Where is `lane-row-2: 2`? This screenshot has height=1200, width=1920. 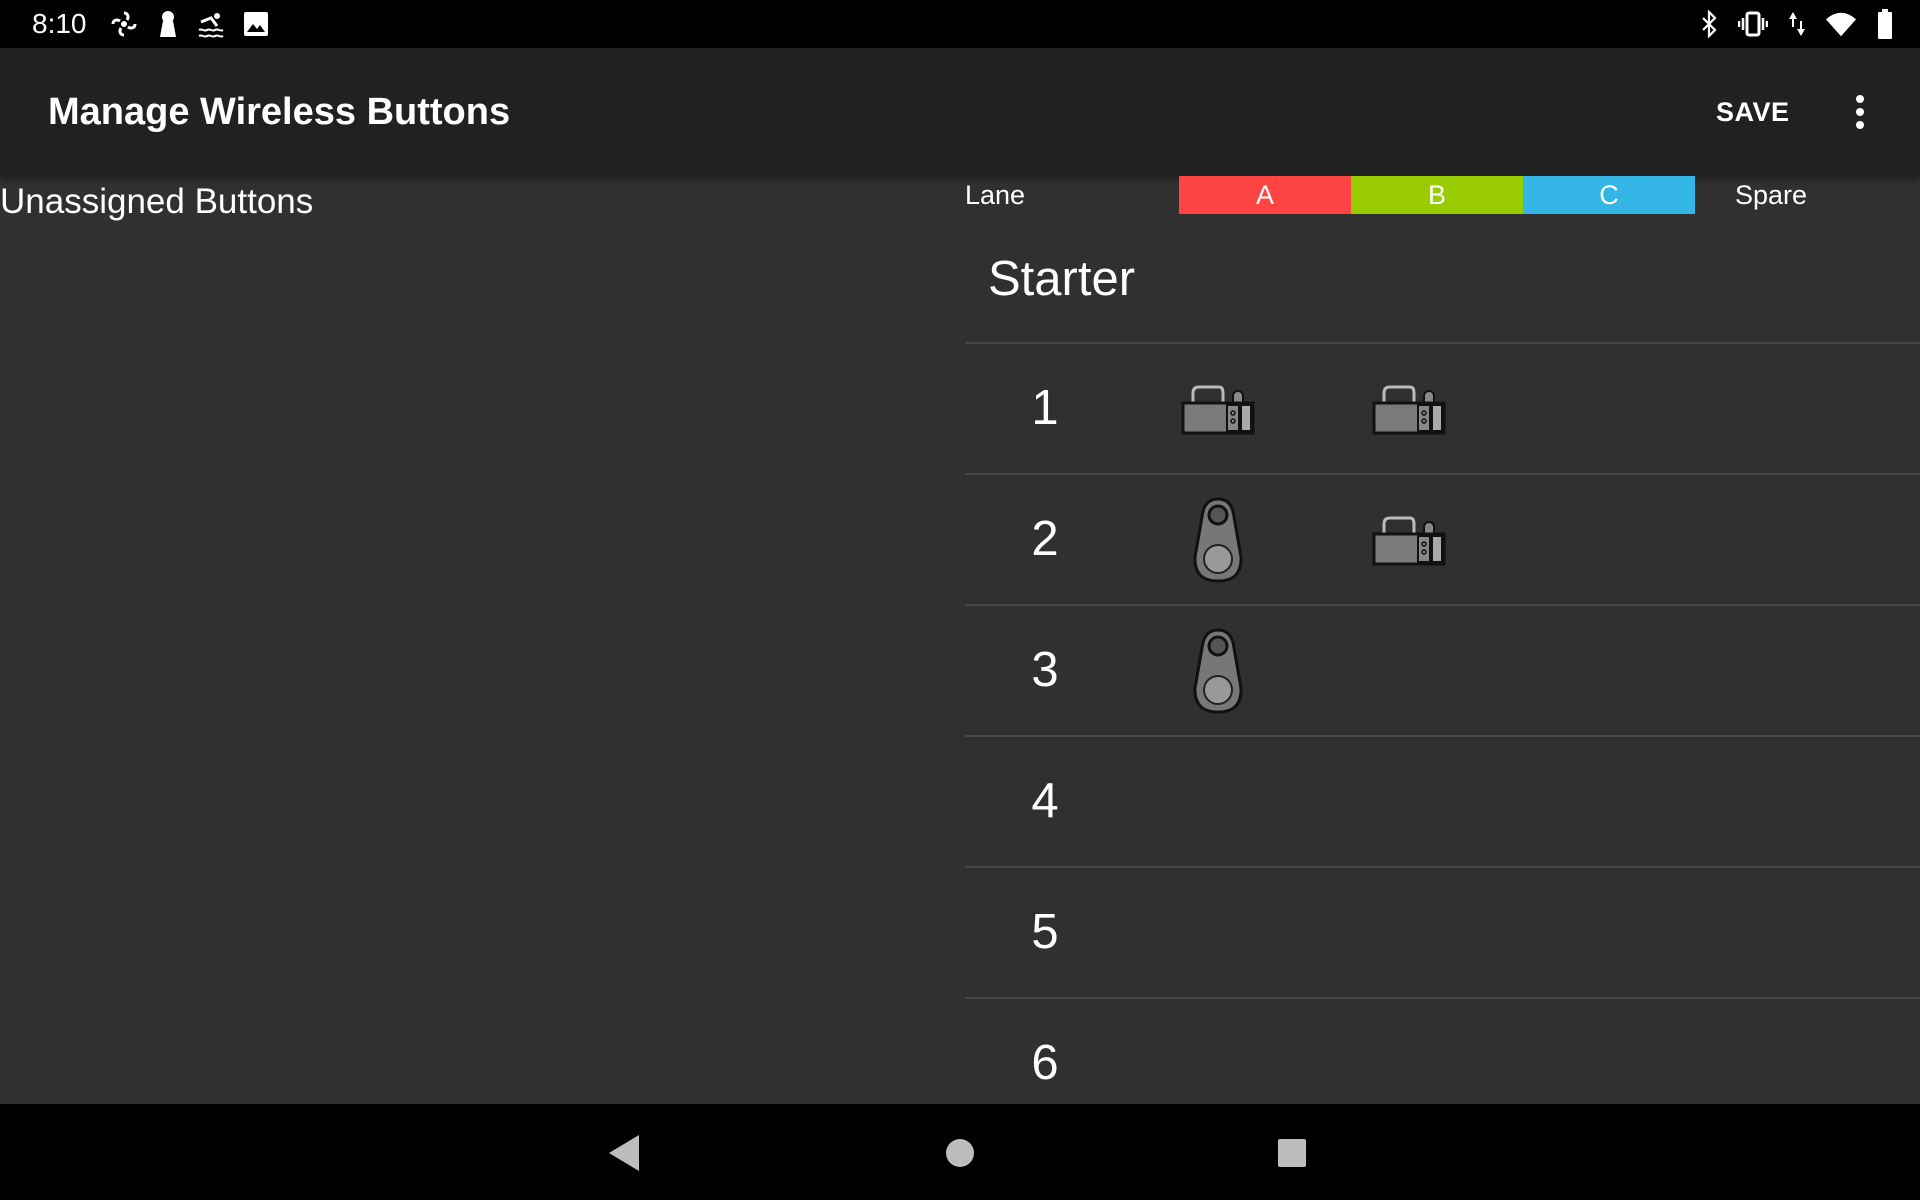
lane-row-2: 2 is located at coordinates (1442, 538).